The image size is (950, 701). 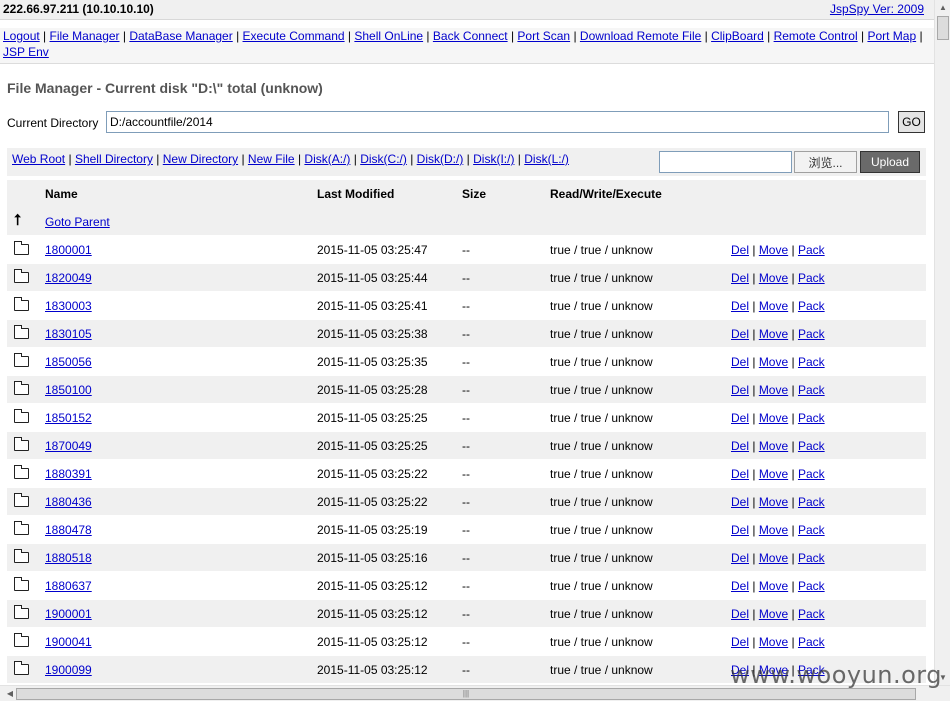 What do you see at coordinates (68, 446) in the screenshot?
I see `folder-name-link: 1870049` at bounding box center [68, 446].